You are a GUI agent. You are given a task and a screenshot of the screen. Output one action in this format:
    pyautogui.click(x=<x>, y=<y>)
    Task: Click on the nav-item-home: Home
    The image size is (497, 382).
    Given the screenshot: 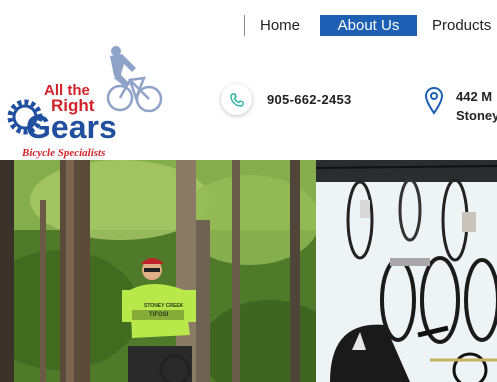 What is the action you would take?
    pyautogui.click(x=280, y=25)
    